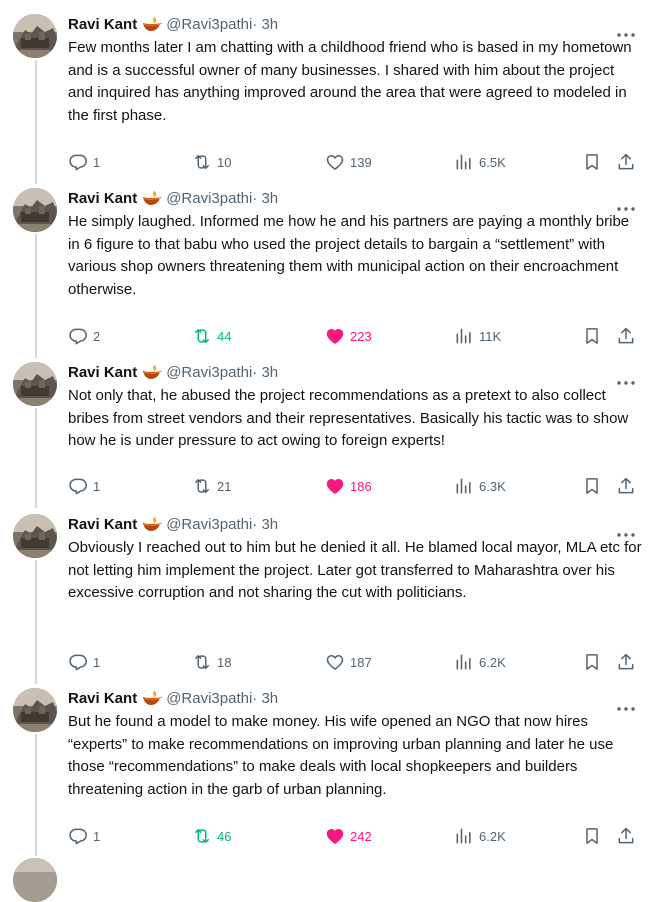 The height and width of the screenshot is (902, 667). I want to click on retweet-button: 21, so click(211, 486).